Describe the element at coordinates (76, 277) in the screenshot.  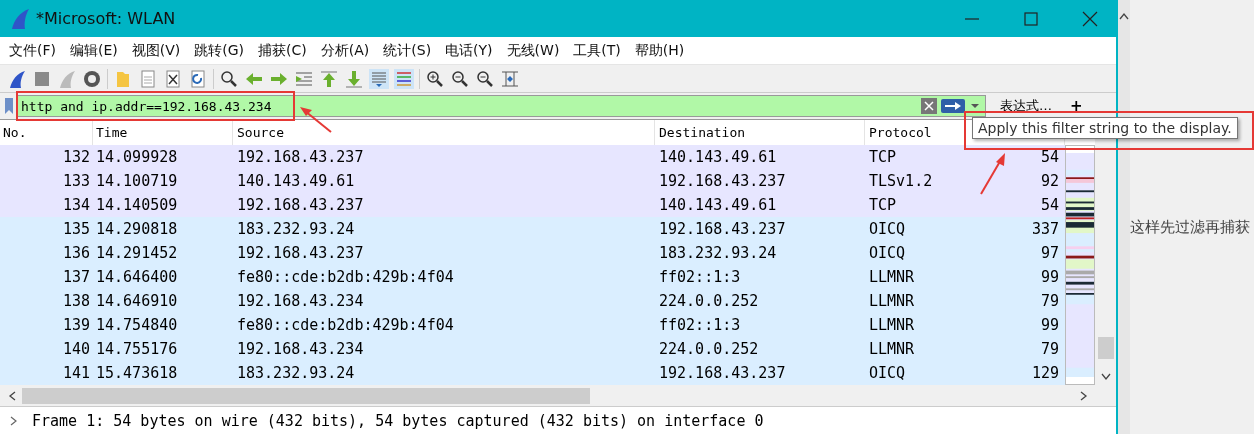
I see `table-cell-text: 137` at that location.